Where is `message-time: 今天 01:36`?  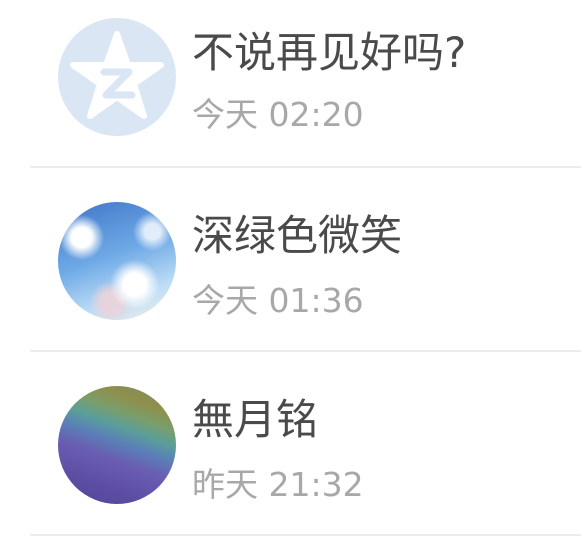 message-time: 今天 01:36 is located at coordinates (278, 300).